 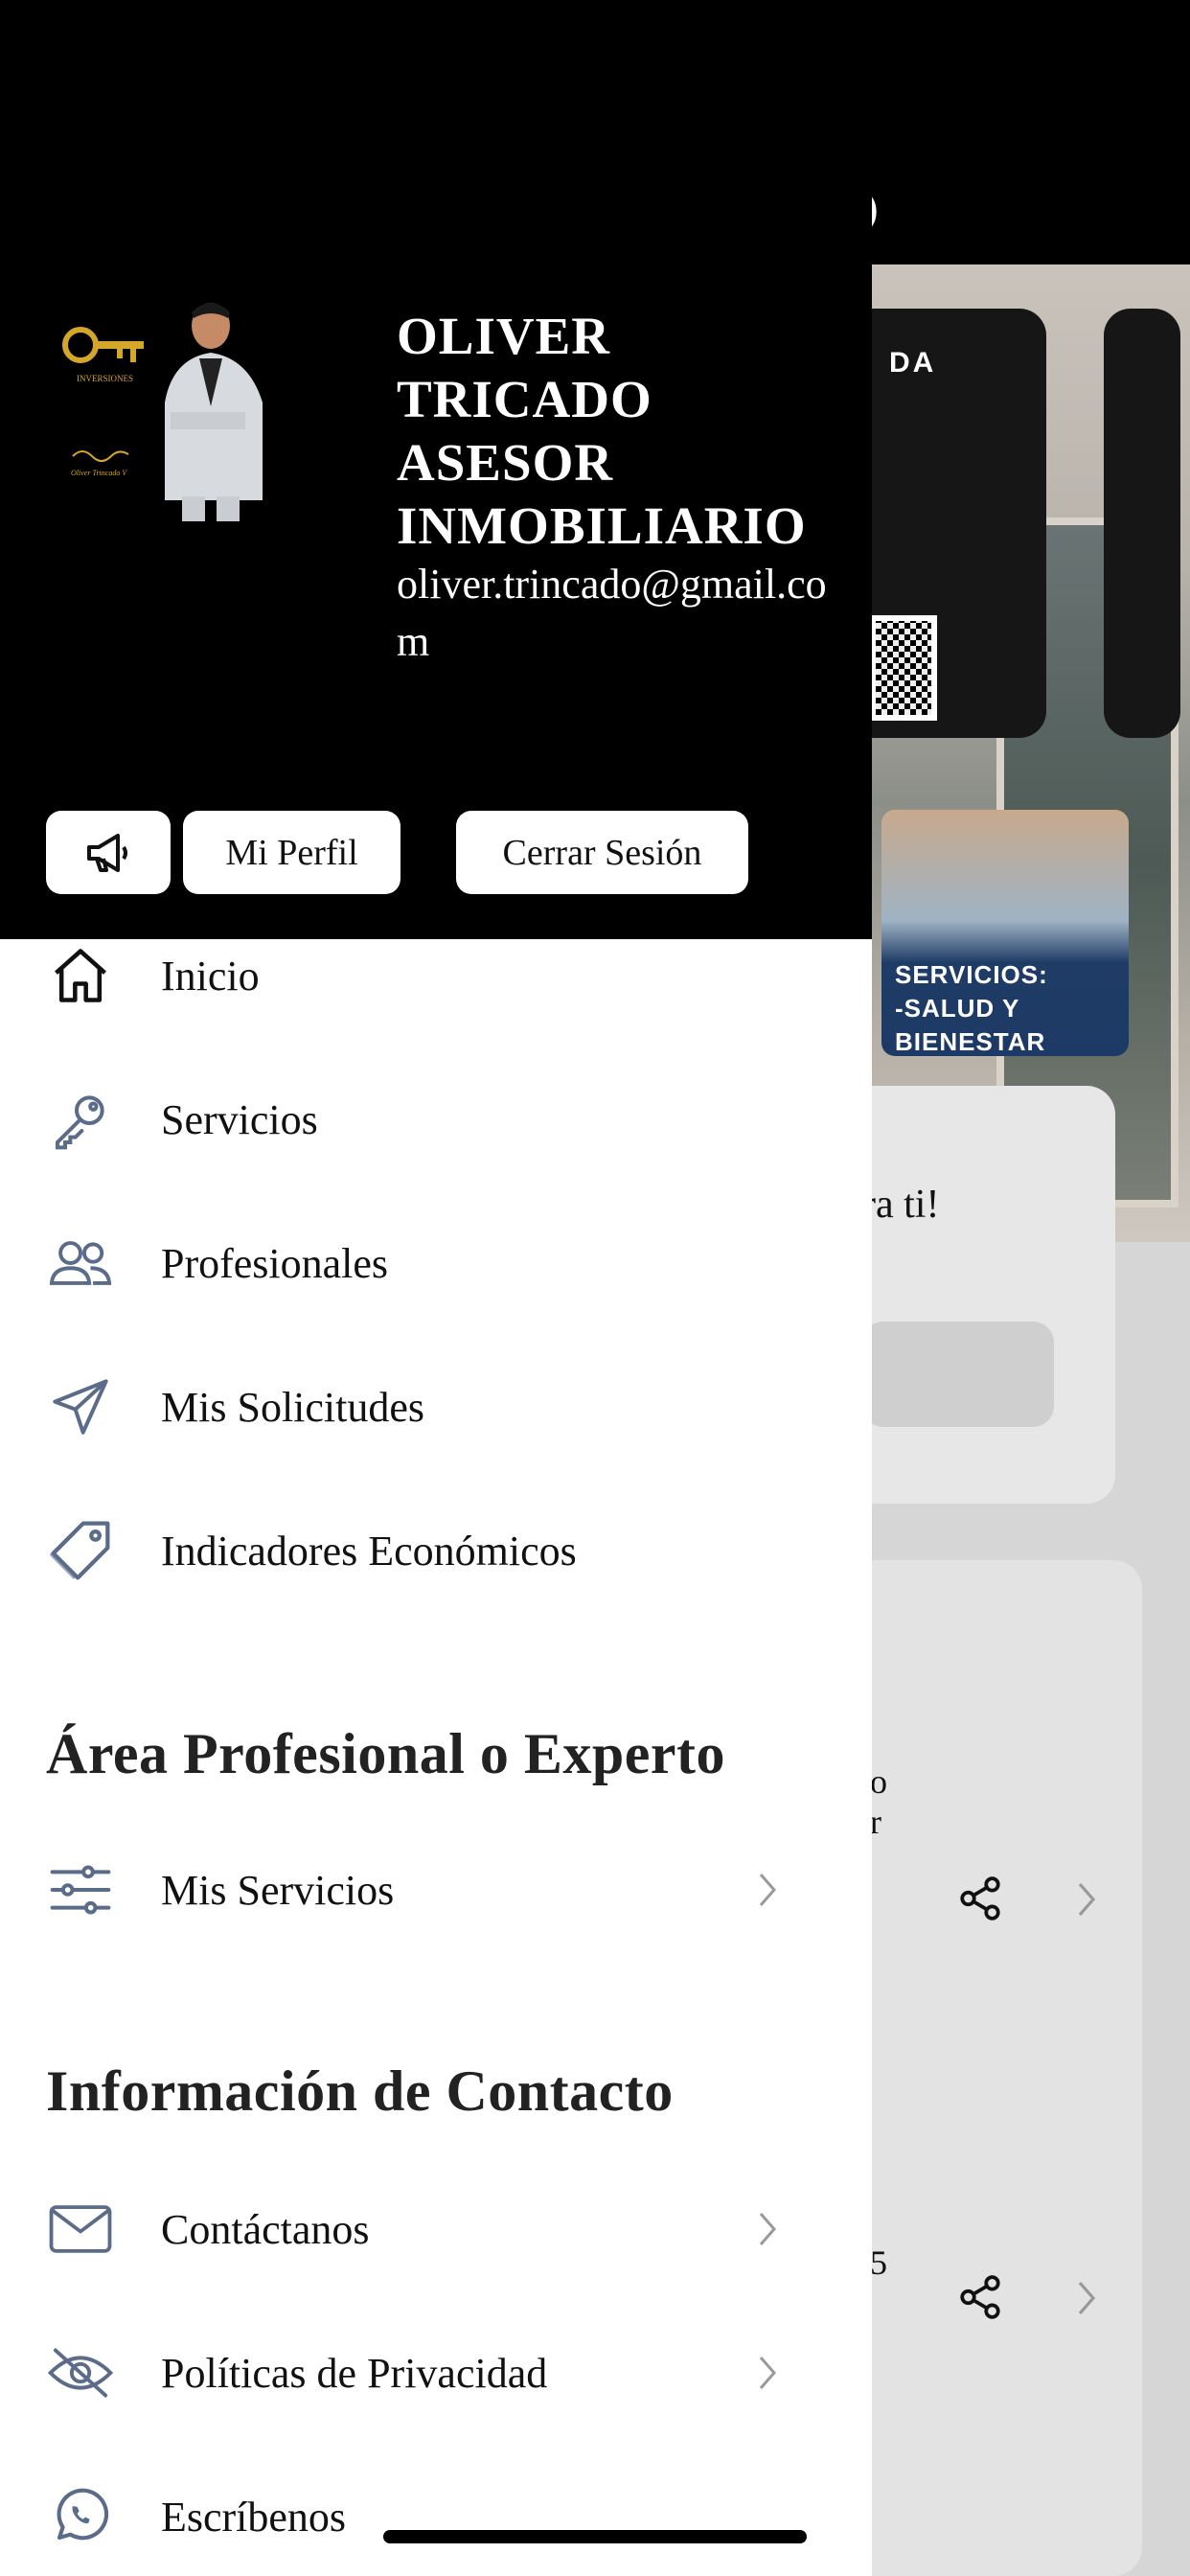 I want to click on announcements-button, so click(x=109, y=852).